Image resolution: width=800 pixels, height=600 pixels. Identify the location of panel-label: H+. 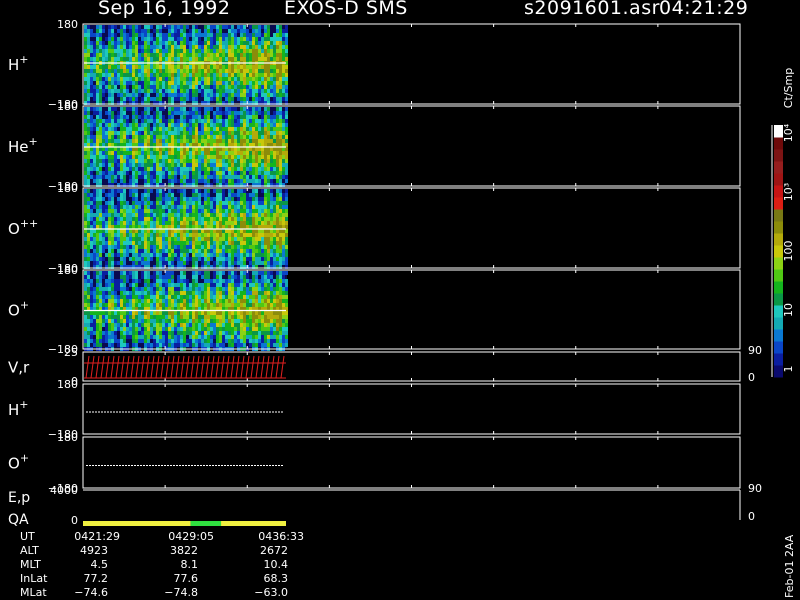
(18, 63).